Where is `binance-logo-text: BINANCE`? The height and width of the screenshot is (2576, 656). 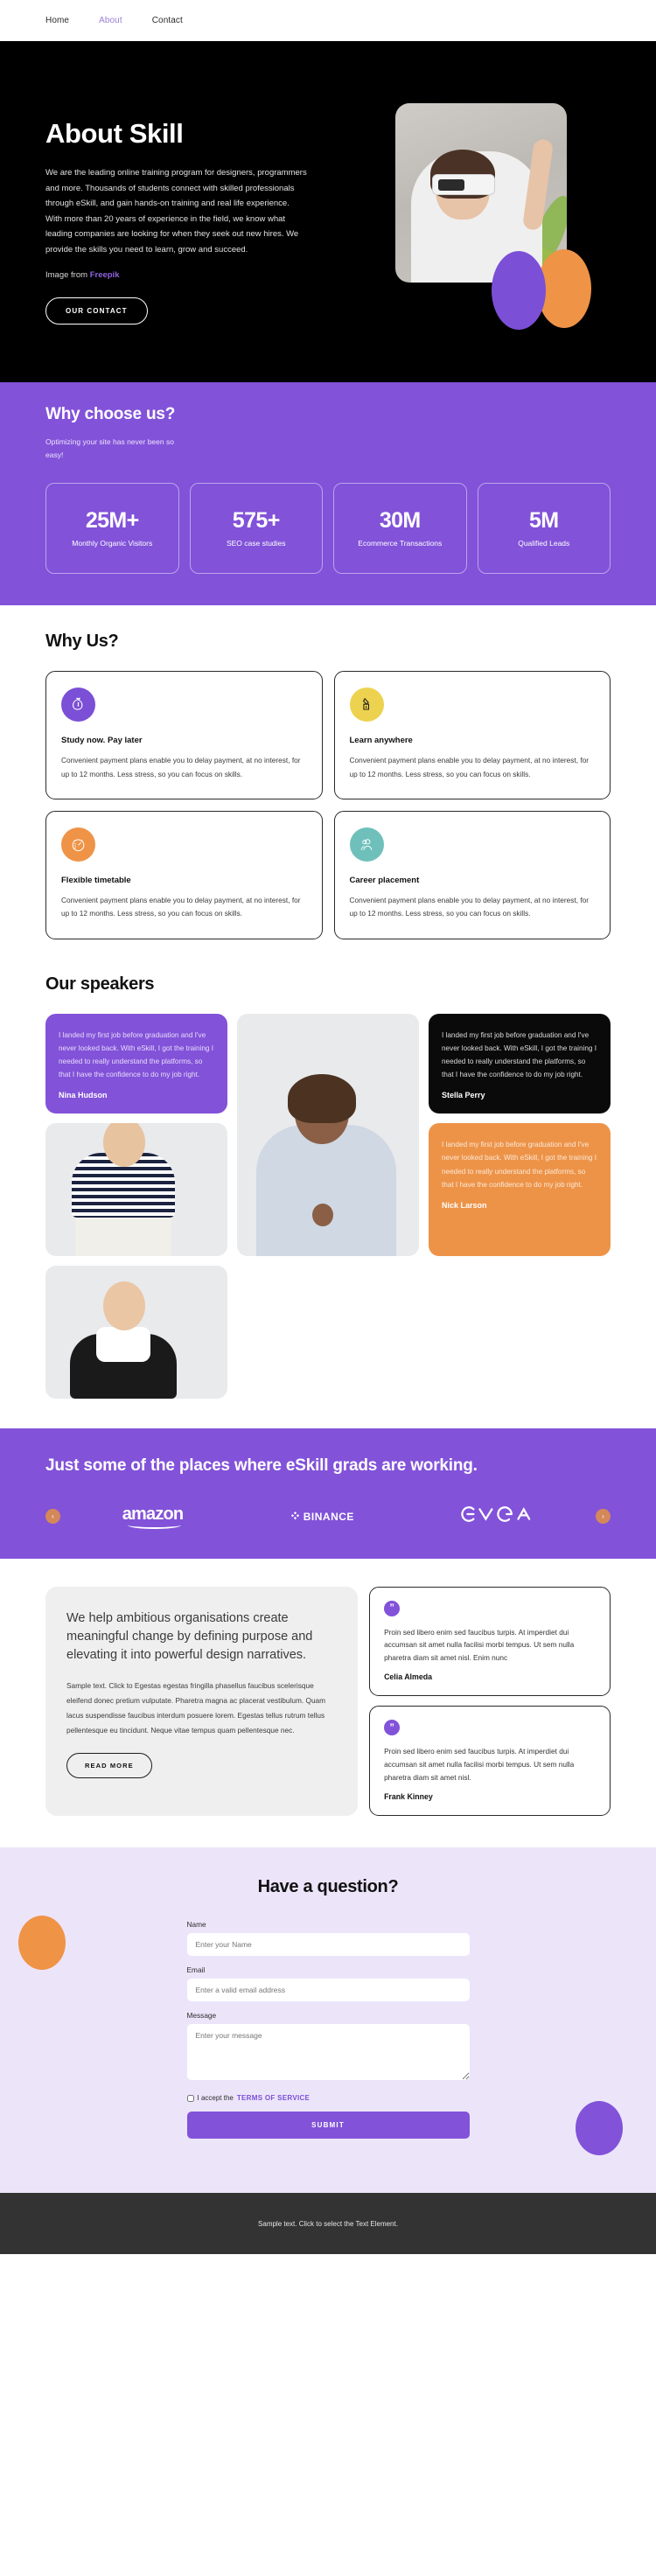 binance-logo-text: BINANCE is located at coordinates (328, 1516).